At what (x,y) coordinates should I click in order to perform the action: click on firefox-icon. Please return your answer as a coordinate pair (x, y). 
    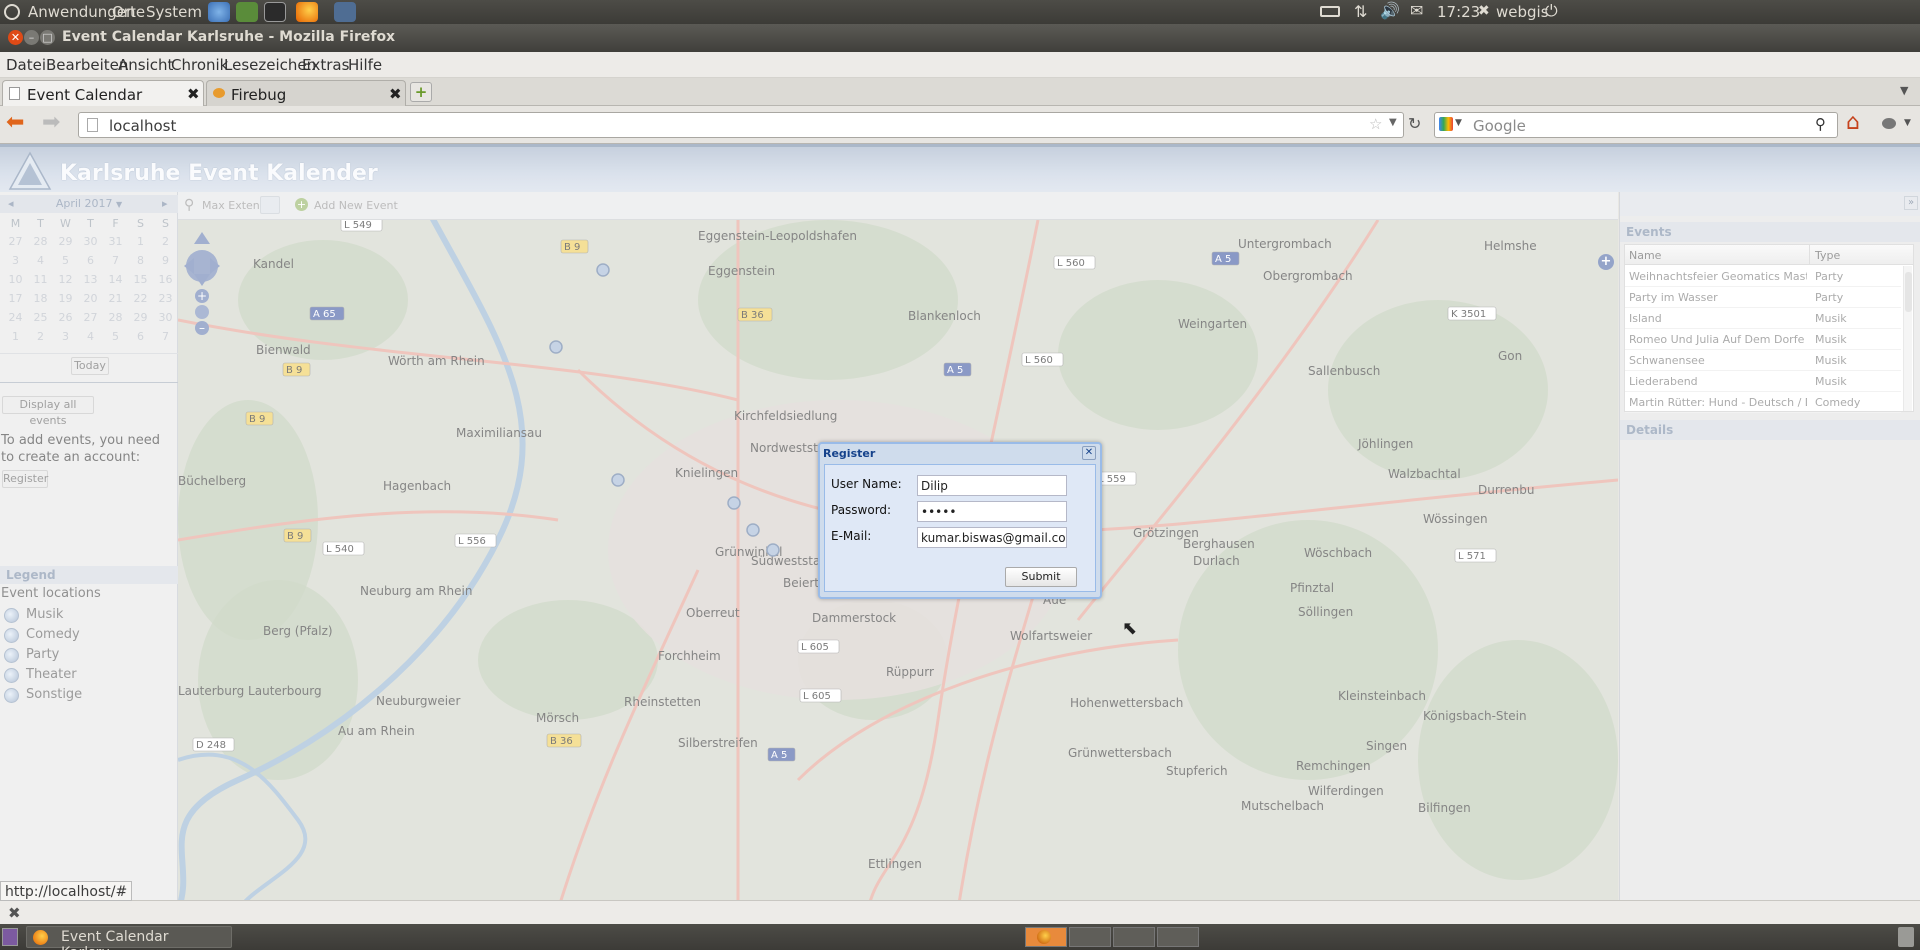
    Looking at the image, I should click on (40, 937).